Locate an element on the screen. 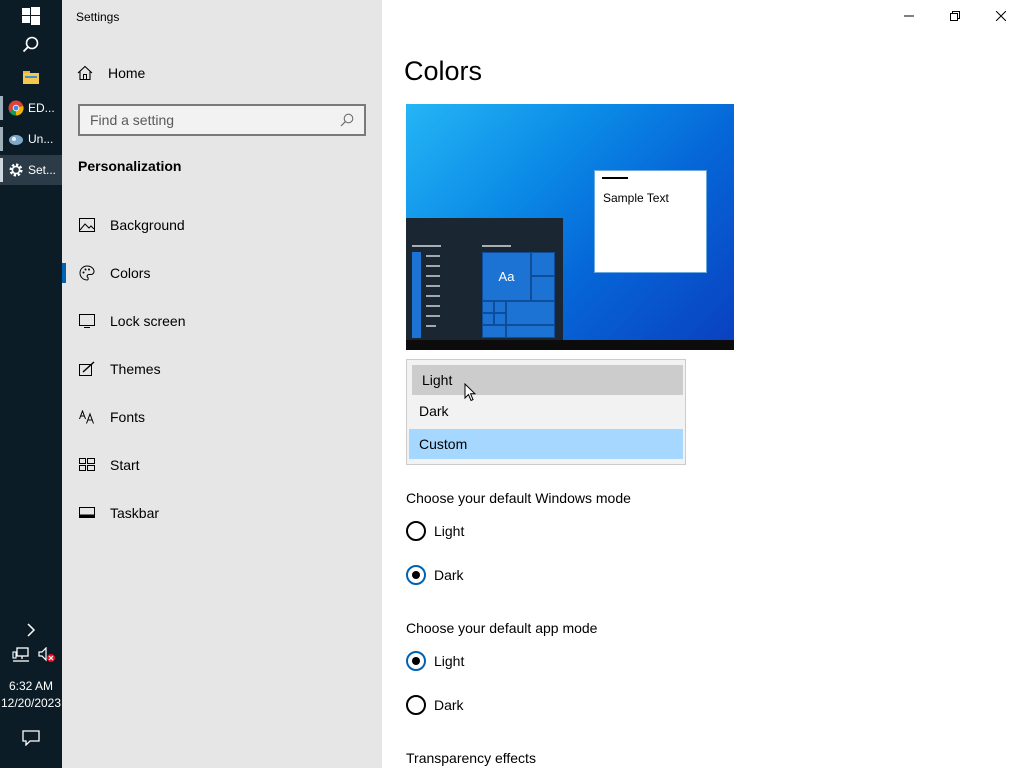  notification-icon is located at coordinates (31, 738).